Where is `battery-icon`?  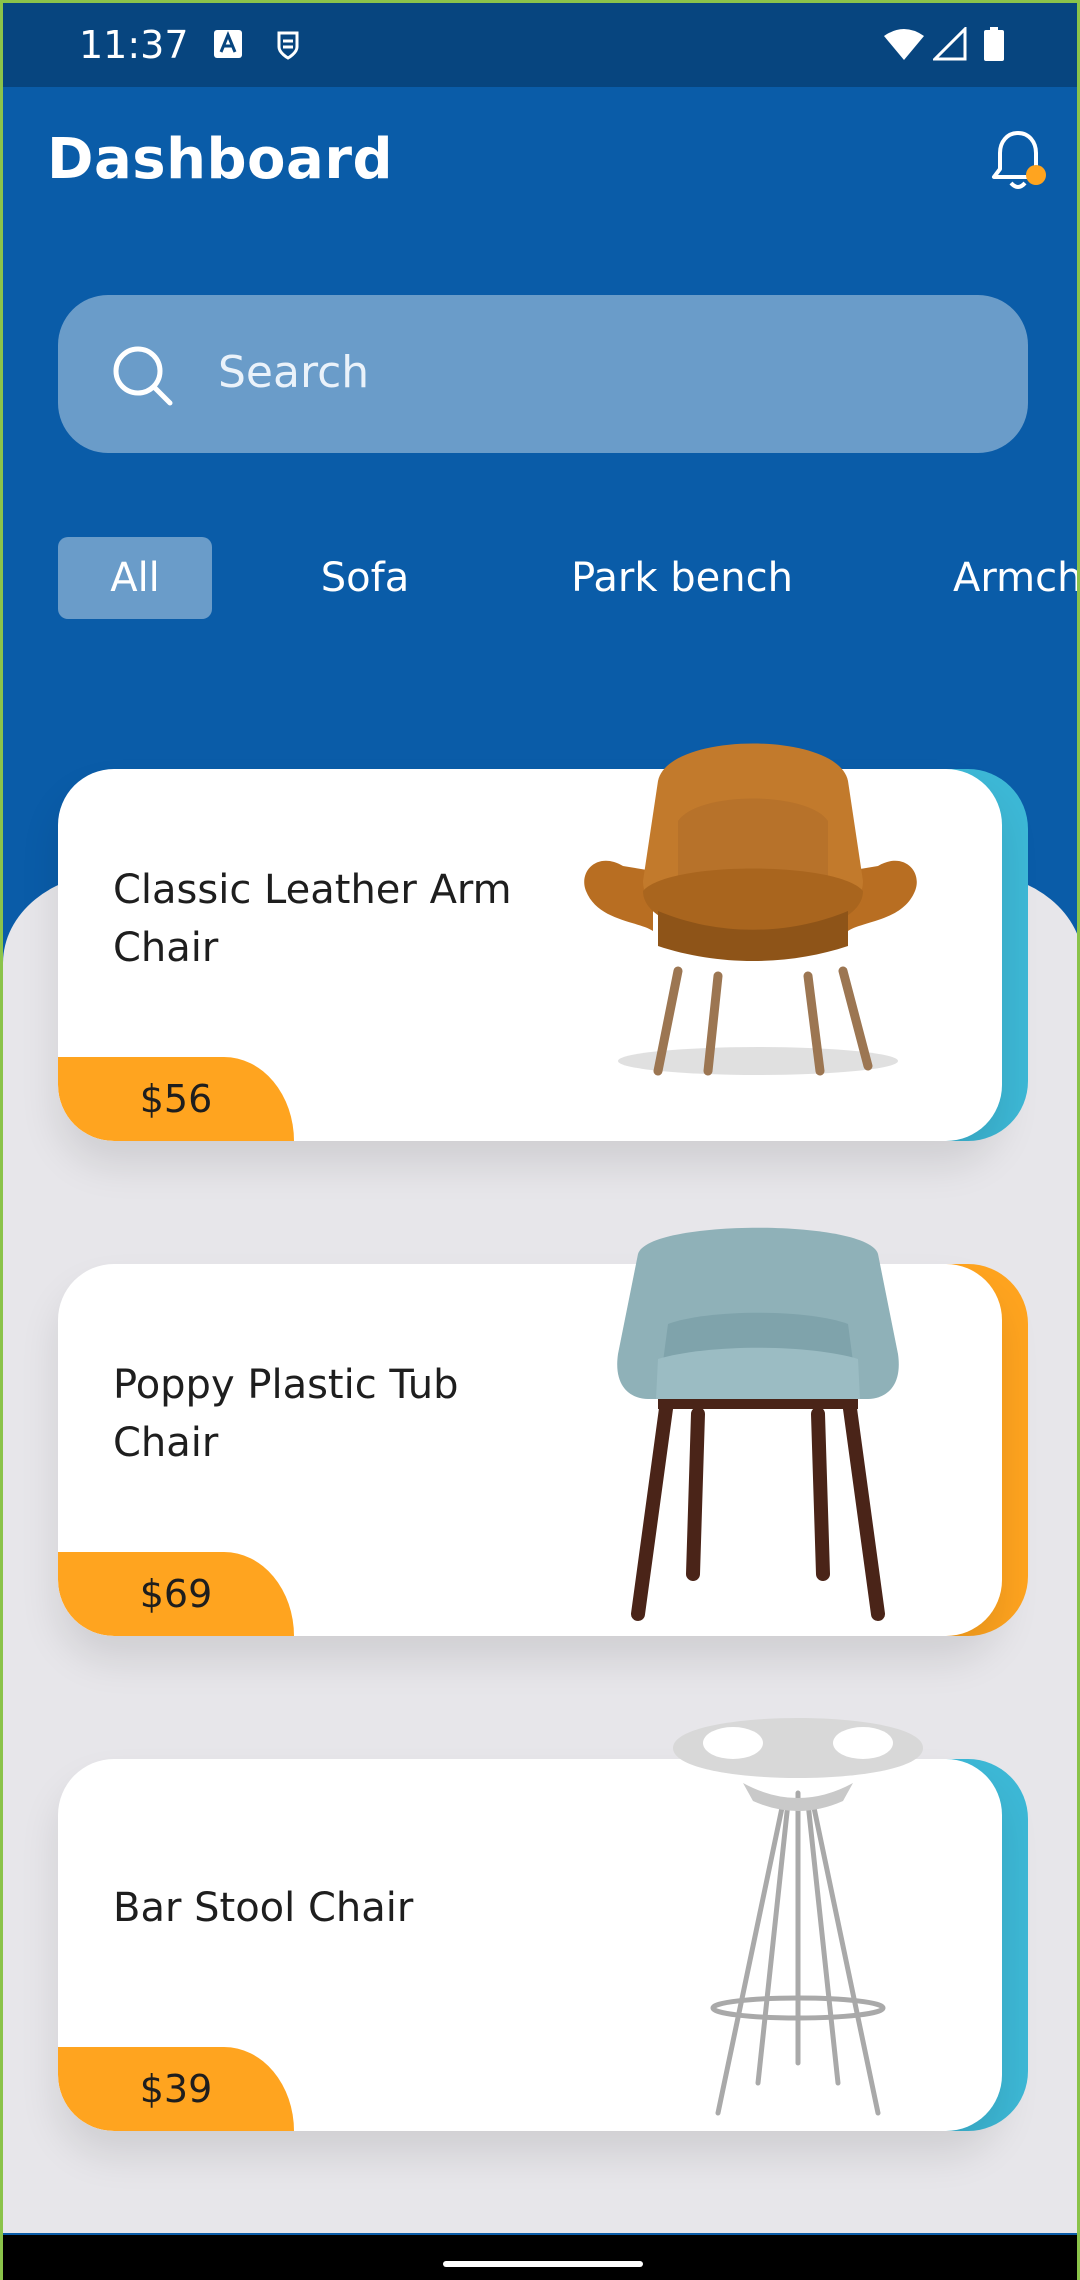
battery-icon is located at coordinates (994, 44).